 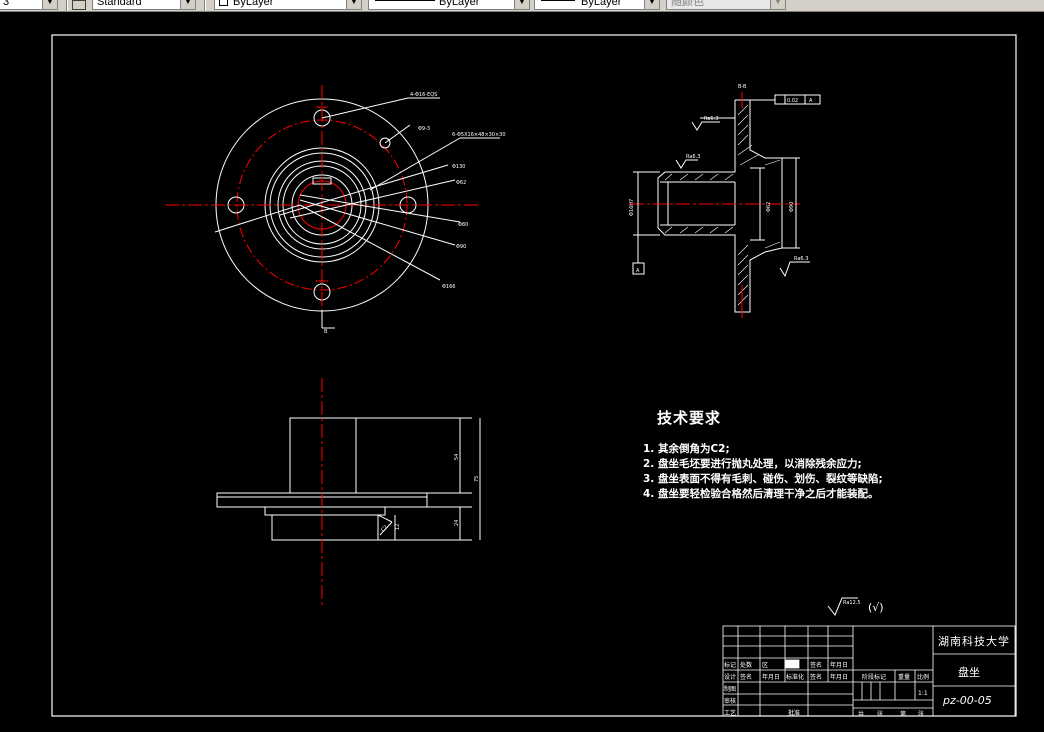 I want to click on linetype-dropdown: ByLayer ▼, so click(x=449, y=5).